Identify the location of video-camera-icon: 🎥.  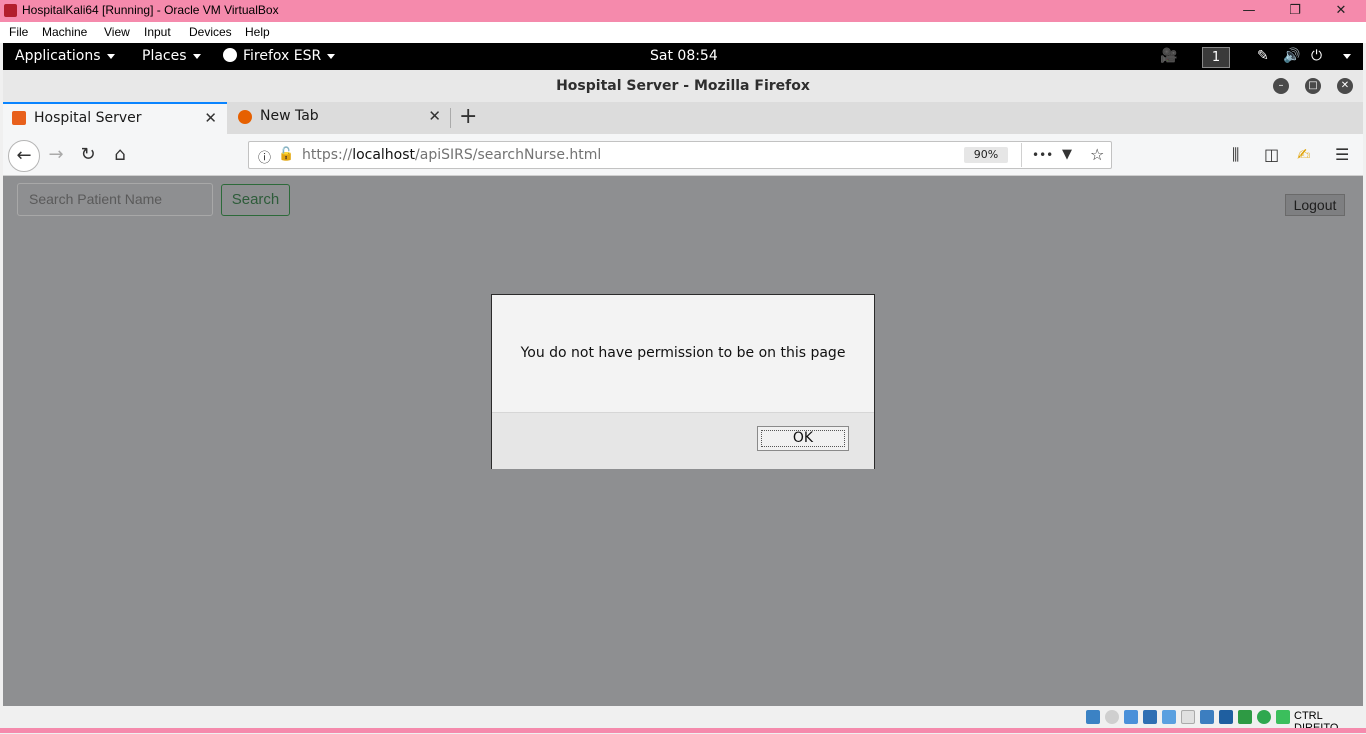
(1168, 56).